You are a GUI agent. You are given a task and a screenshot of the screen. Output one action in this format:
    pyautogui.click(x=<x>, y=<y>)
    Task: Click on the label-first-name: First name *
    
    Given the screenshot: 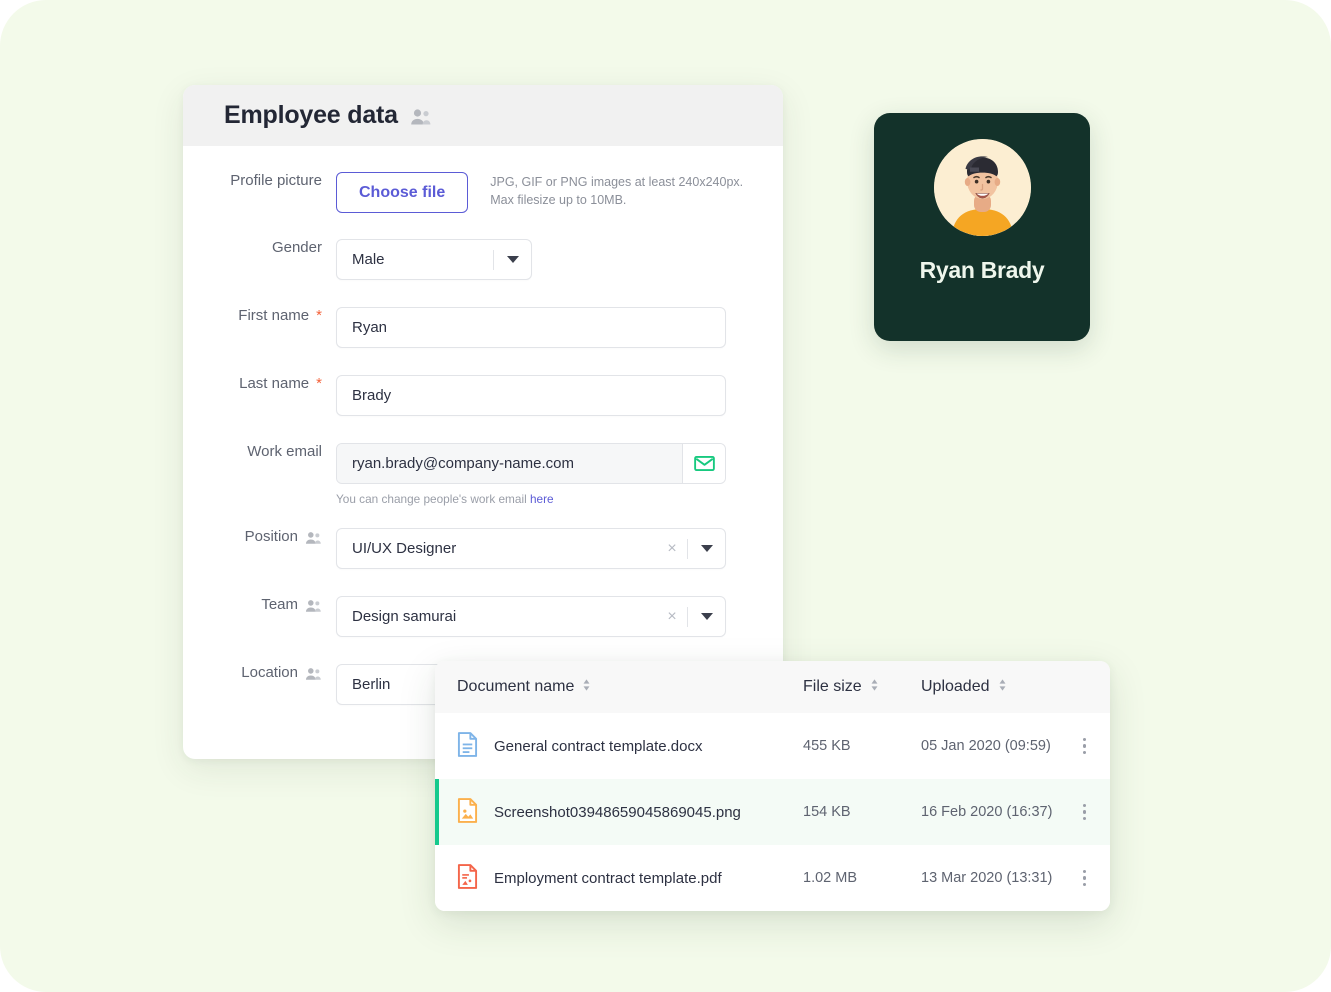 What is the action you would take?
    pyautogui.click(x=280, y=315)
    